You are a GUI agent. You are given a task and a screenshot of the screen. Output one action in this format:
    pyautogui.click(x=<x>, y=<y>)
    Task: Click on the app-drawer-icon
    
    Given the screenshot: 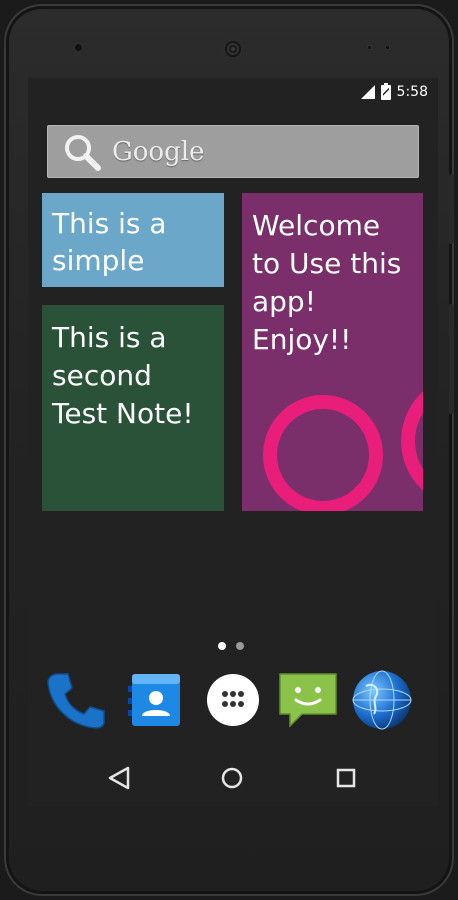 What is the action you would take?
    pyautogui.click(x=233, y=700)
    